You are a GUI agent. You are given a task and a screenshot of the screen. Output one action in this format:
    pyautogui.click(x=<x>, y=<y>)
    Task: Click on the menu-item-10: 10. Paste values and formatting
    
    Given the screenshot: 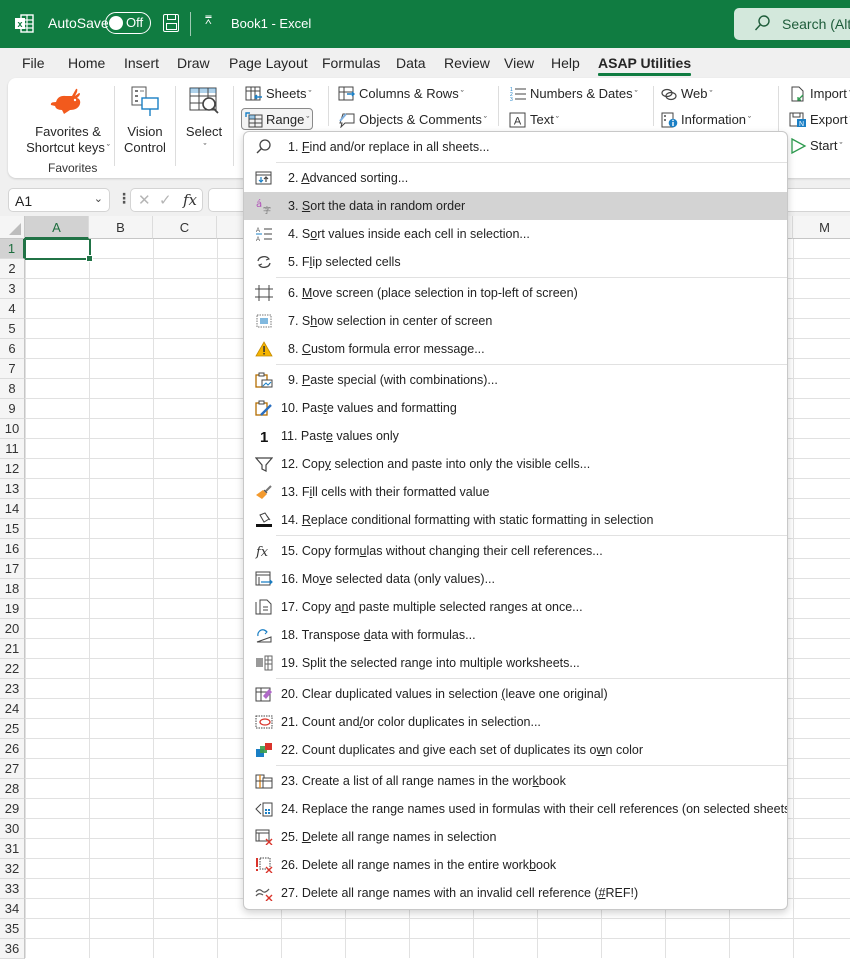 What is the action you would take?
    pyautogui.click(x=515, y=408)
    